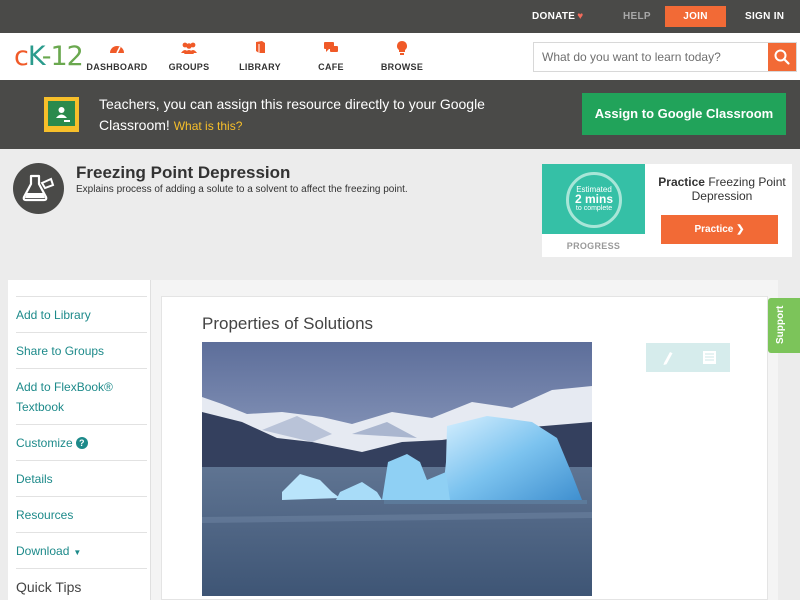 The height and width of the screenshot is (600, 800). I want to click on practice-title: Practice Freezing Point Depression, so click(722, 189).